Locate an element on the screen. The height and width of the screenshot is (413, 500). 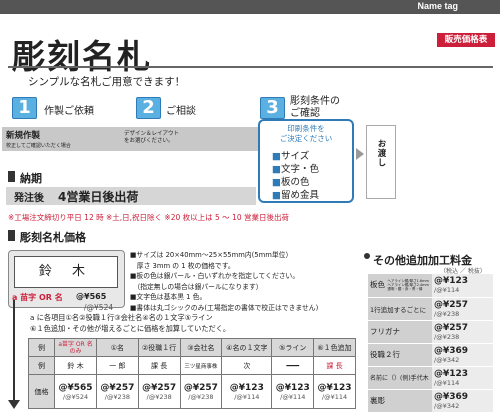
delivery-lead-time: 4営業日後出荷 is located at coordinates (98, 197).